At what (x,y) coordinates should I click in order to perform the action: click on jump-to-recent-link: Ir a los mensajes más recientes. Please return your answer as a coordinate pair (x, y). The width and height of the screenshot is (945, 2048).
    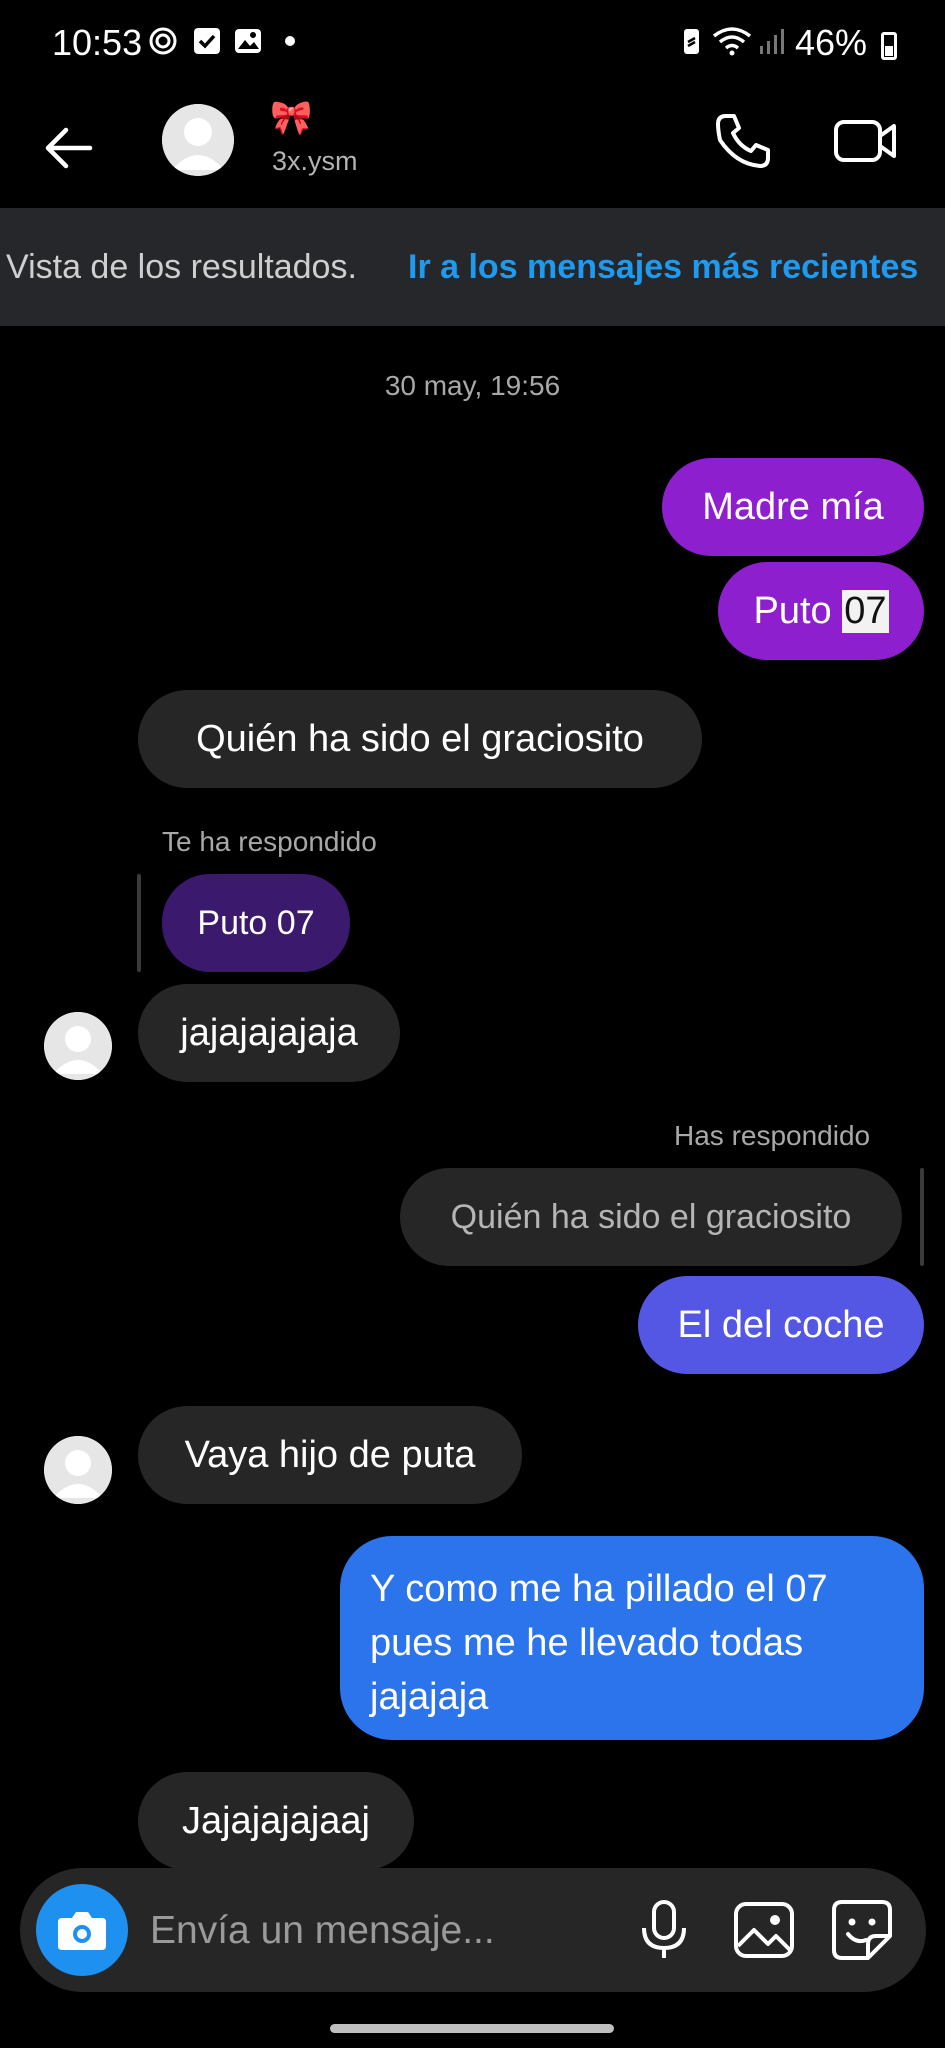
    Looking at the image, I should click on (663, 267).